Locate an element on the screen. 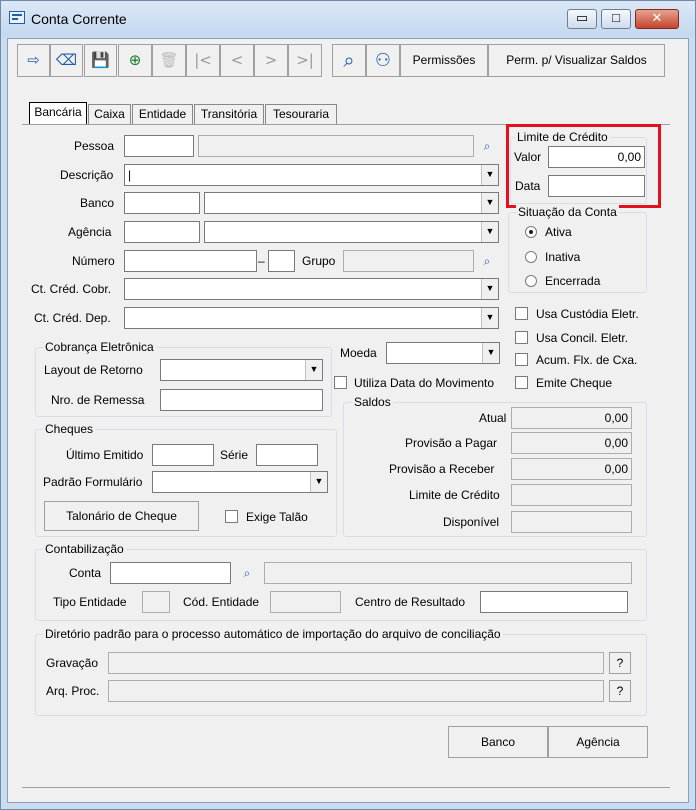  eraser-icon: ⌫ is located at coordinates (66, 60).